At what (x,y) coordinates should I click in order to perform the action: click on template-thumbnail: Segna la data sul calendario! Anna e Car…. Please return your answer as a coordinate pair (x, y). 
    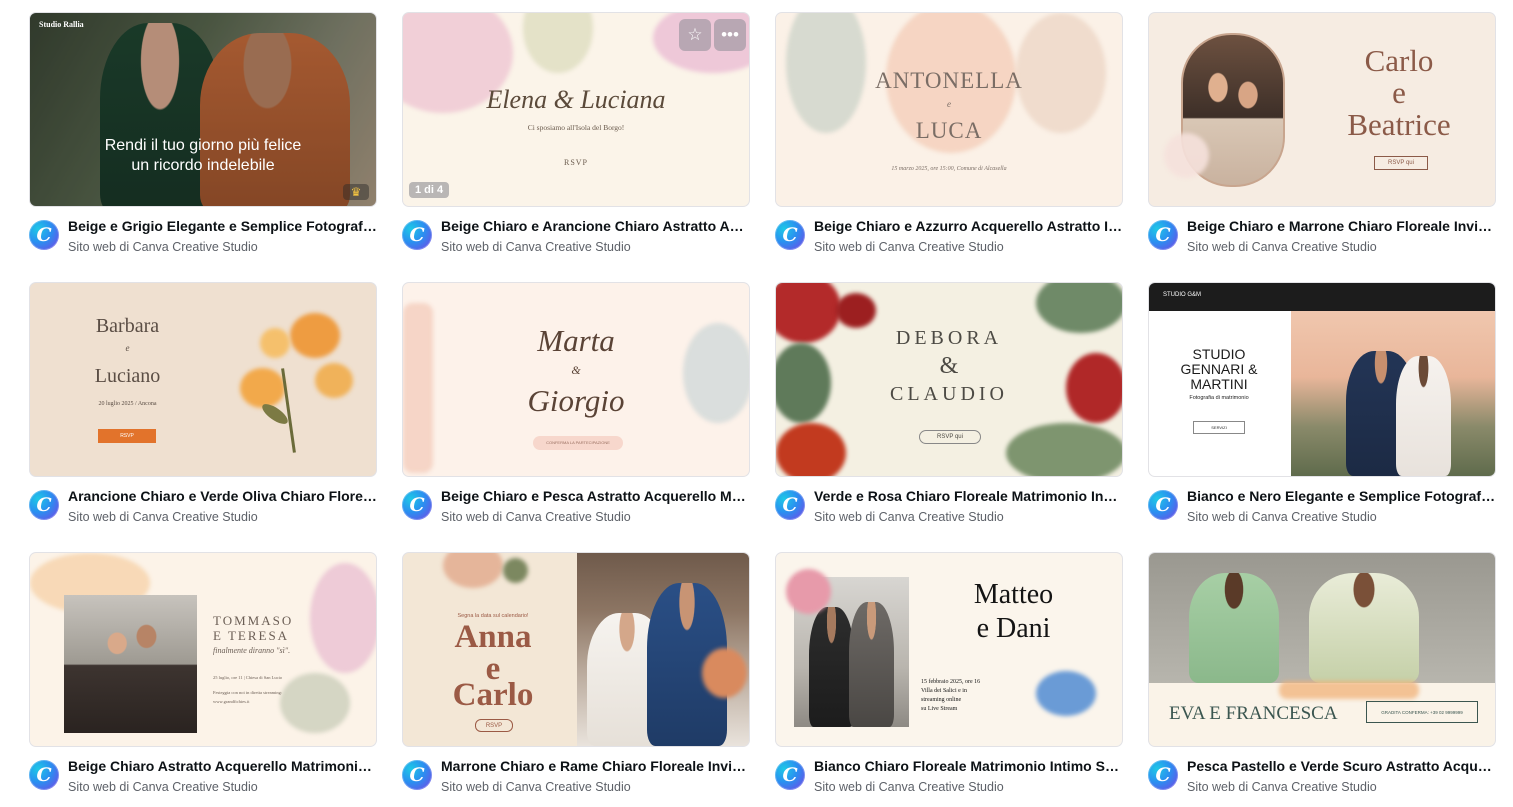
    Looking at the image, I should click on (576, 649).